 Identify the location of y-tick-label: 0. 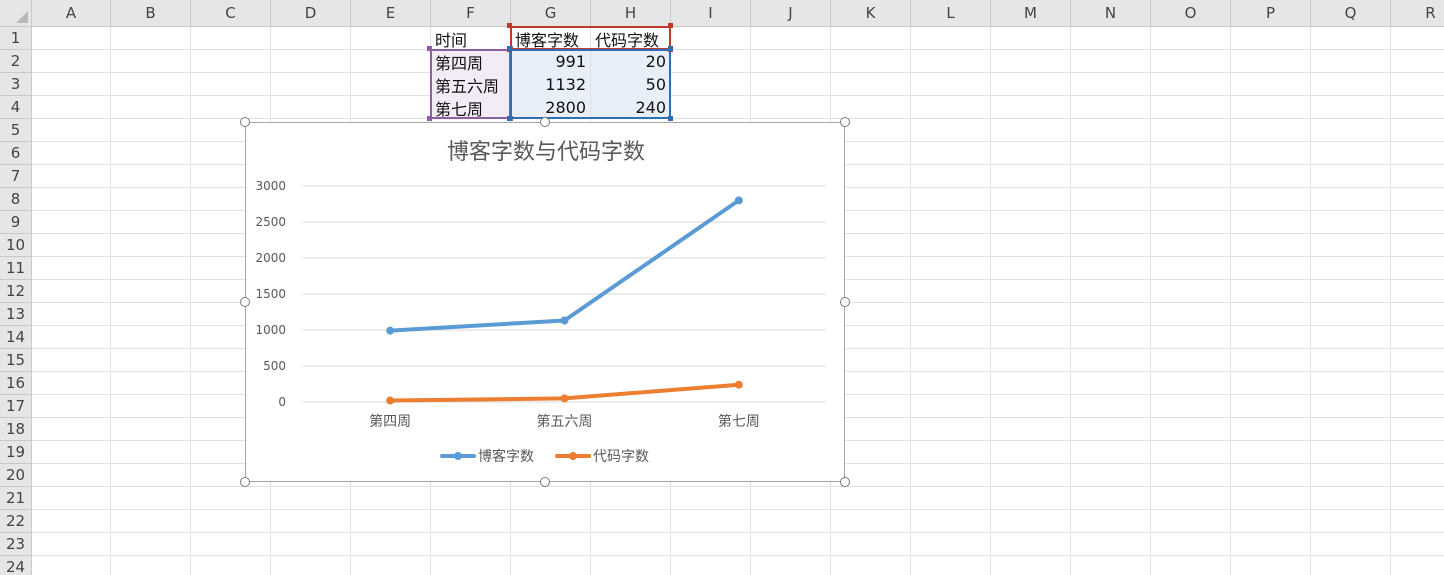
(282, 402).